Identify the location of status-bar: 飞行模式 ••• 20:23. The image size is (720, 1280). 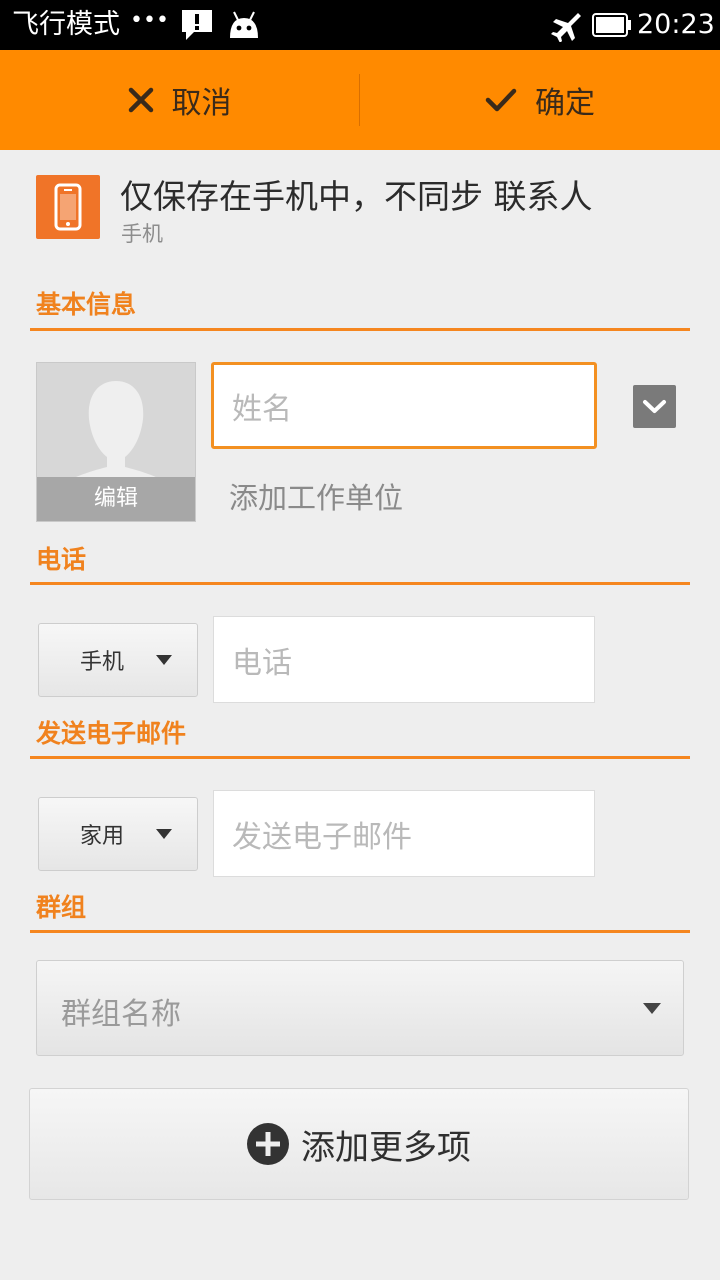
(360, 25).